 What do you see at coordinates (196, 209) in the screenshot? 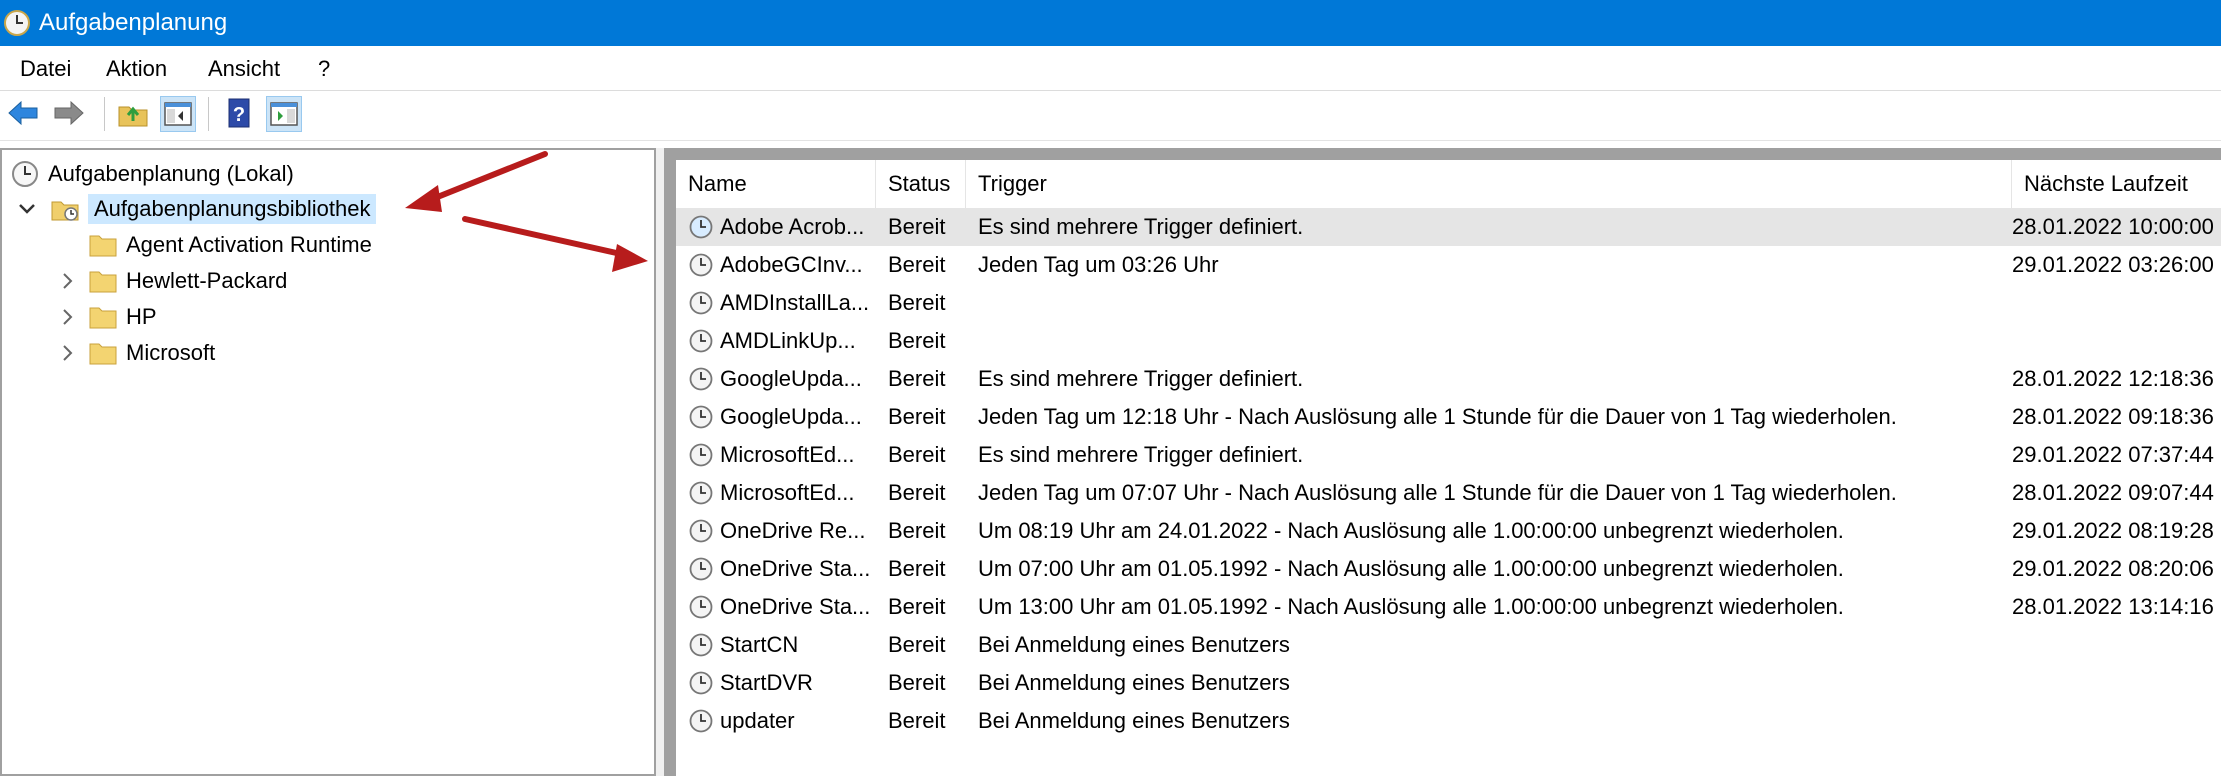
I see `tree-item-library: Aufgabenplanungsbibliothek` at bounding box center [196, 209].